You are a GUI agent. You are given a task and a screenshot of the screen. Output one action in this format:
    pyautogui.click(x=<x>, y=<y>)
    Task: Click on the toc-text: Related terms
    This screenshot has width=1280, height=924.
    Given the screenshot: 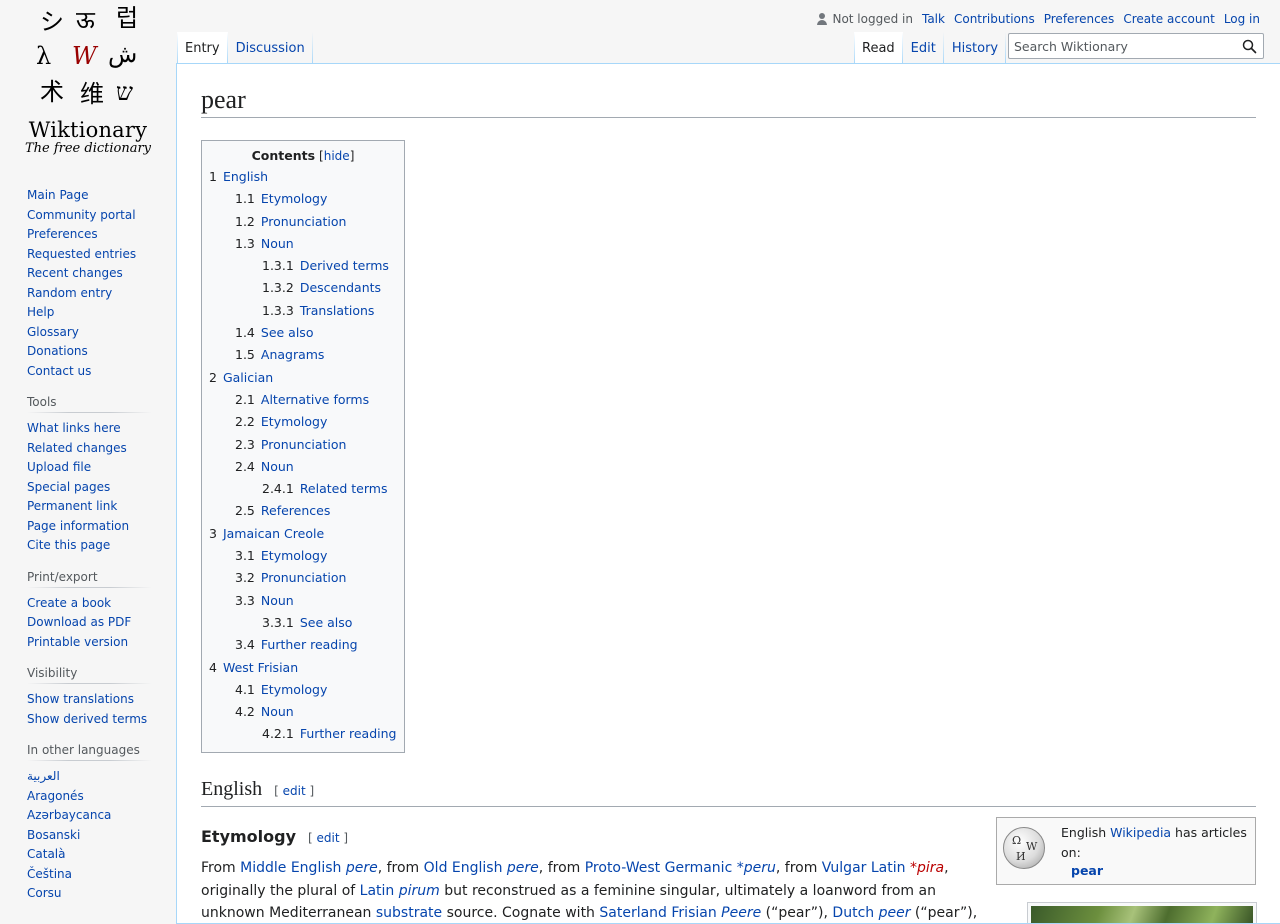 What is the action you would take?
    pyautogui.click(x=343, y=489)
    